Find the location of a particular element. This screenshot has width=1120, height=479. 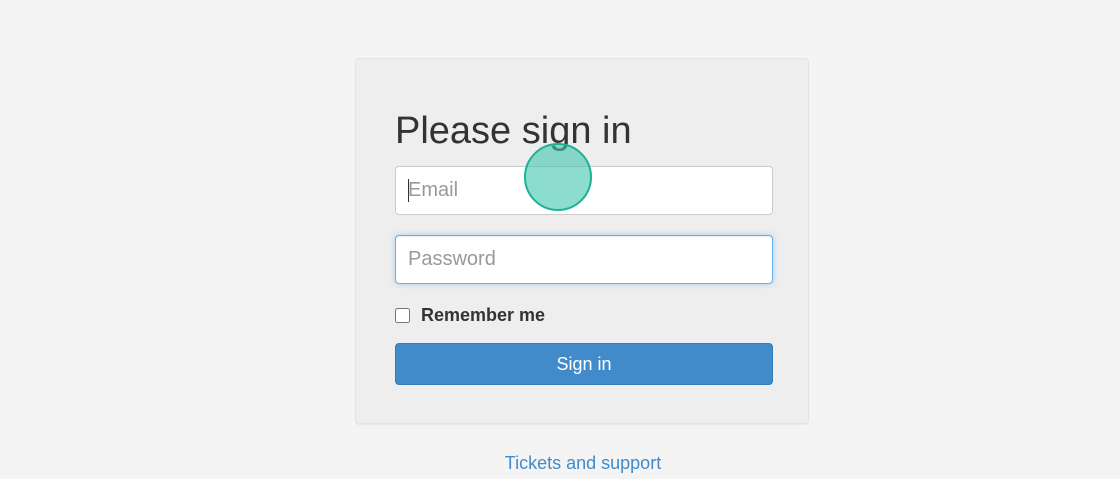

remember-me-checkbox is located at coordinates (402, 315).